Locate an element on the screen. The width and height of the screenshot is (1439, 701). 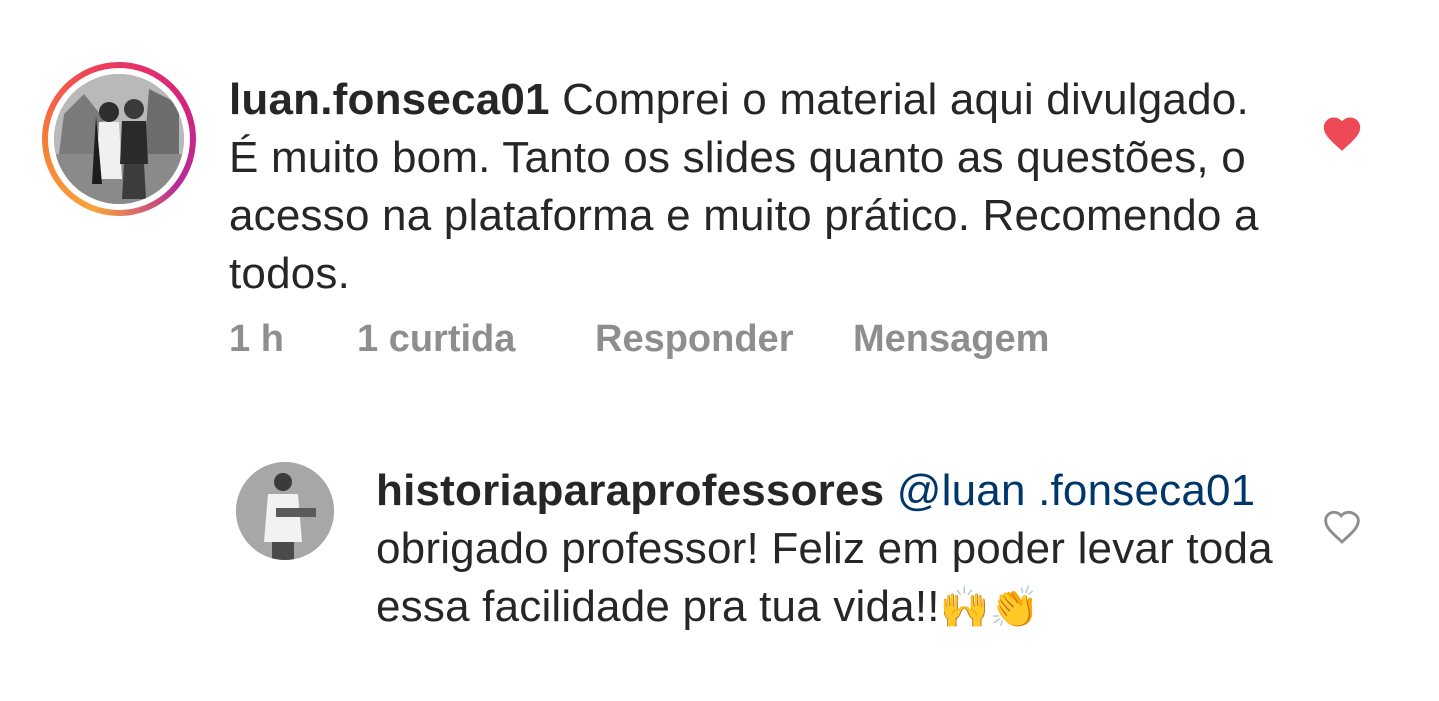
comment-time: 1 h is located at coordinates (256, 339).